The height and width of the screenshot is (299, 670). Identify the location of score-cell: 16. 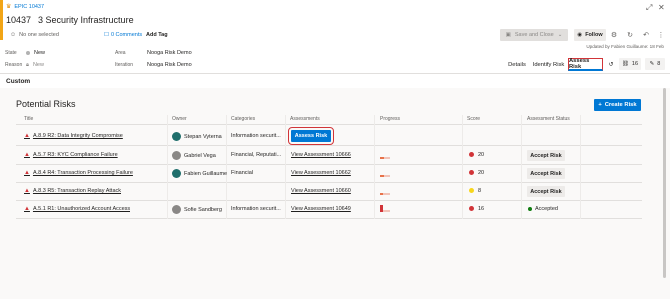
(476, 209).